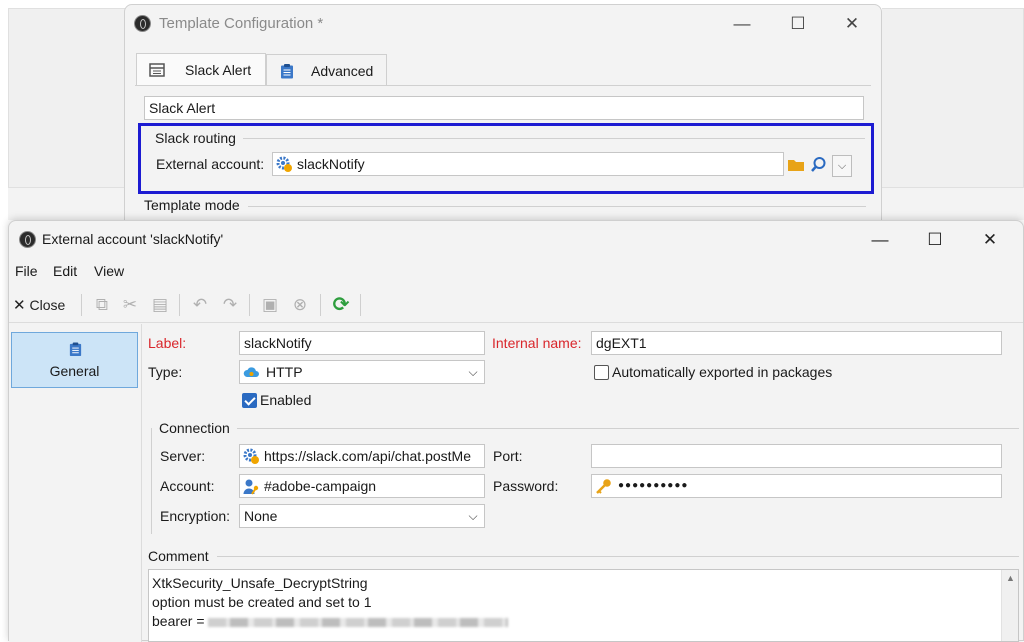  What do you see at coordinates (796, 343) in the screenshot?
I see `internal-name-field: dgEXT1` at bounding box center [796, 343].